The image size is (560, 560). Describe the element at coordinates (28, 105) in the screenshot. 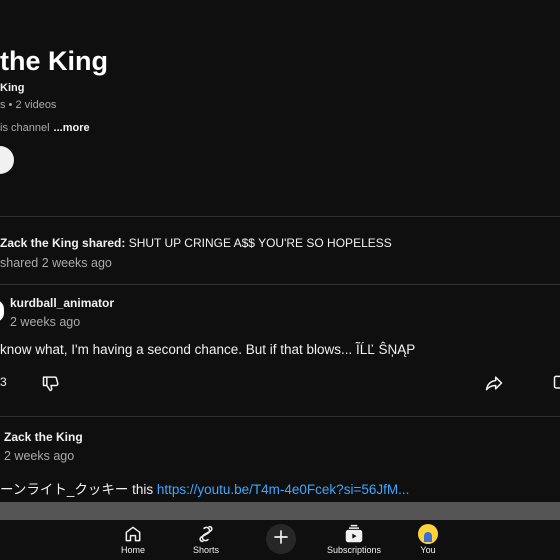

I see `channel-stats: s • 2 videos` at that location.